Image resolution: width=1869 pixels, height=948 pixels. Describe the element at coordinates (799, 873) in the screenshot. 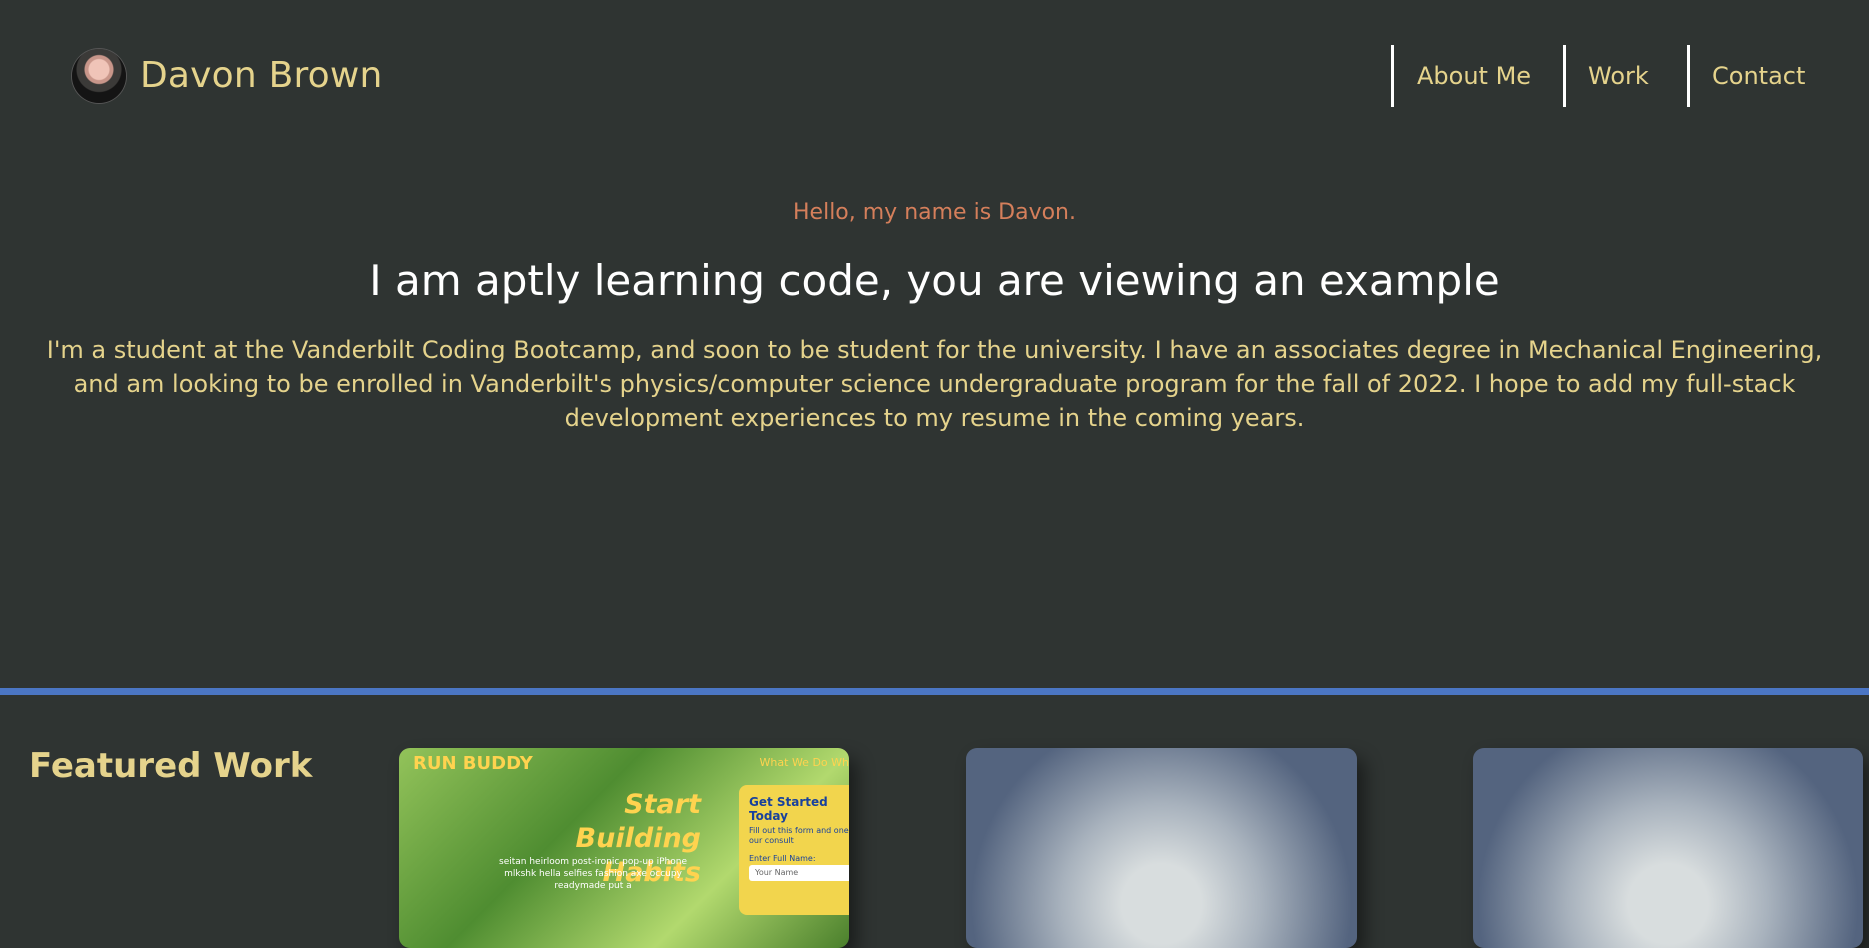

I see `run-buddy-form-input: Your Name` at that location.